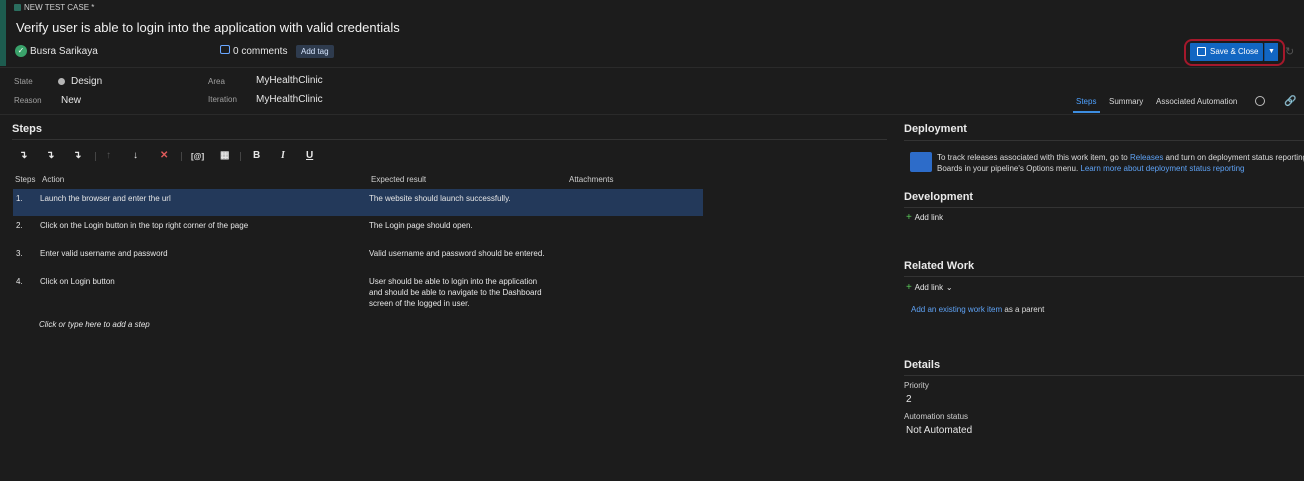 The image size is (1304, 481). Describe the element at coordinates (19, 253) in the screenshot. I see `step-number: 3.` at that location.